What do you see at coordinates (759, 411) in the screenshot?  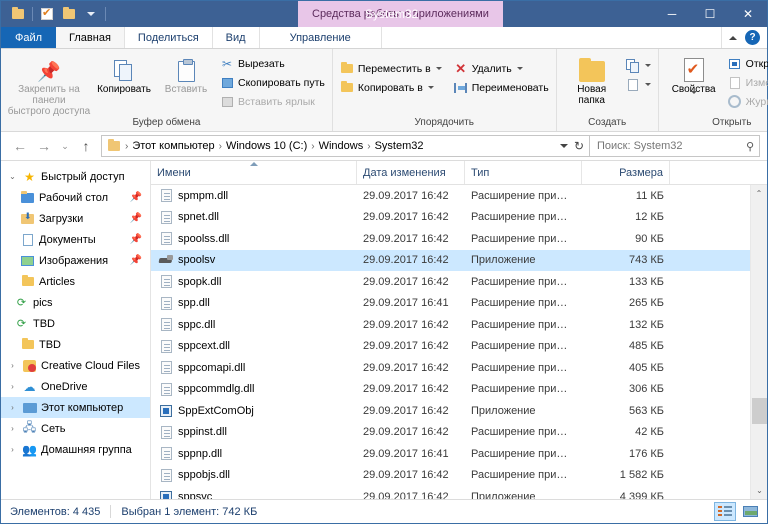 I see `scrollbar-thumb` at bounding box center [759, 411].